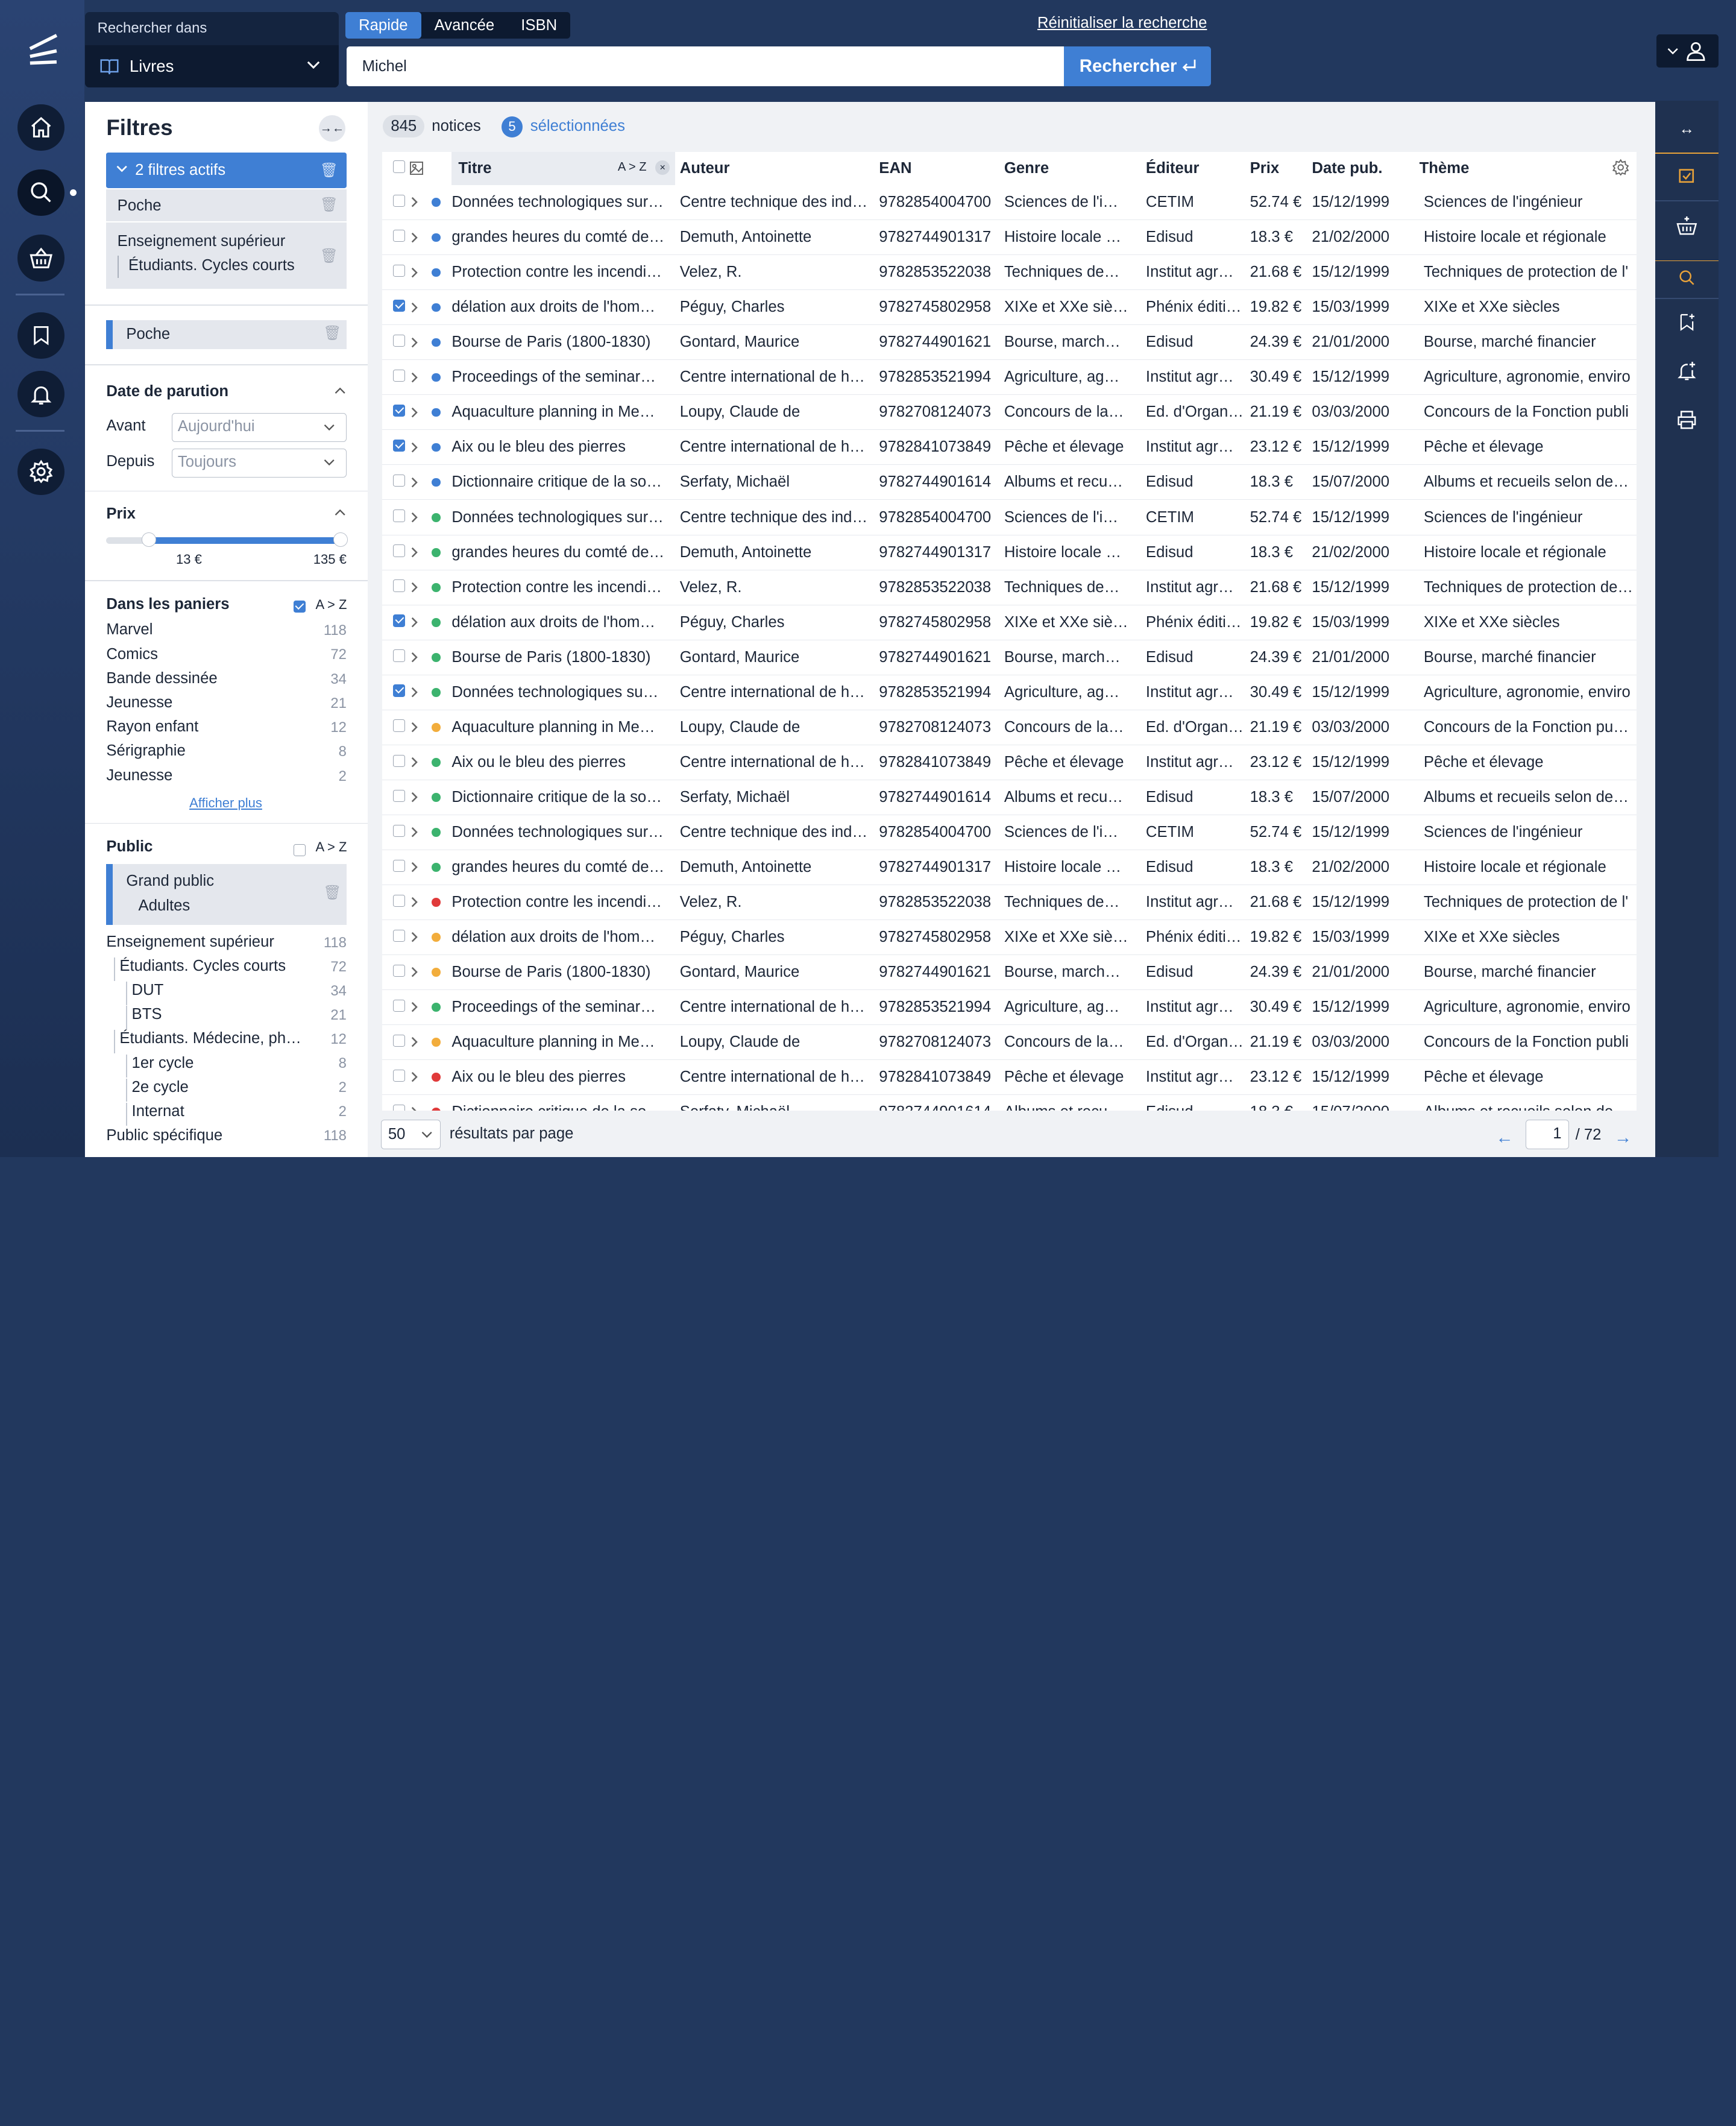  Describe the element at coordinates (410, 1134) in the screenshot. I see `per-page-select: 50` at that location.